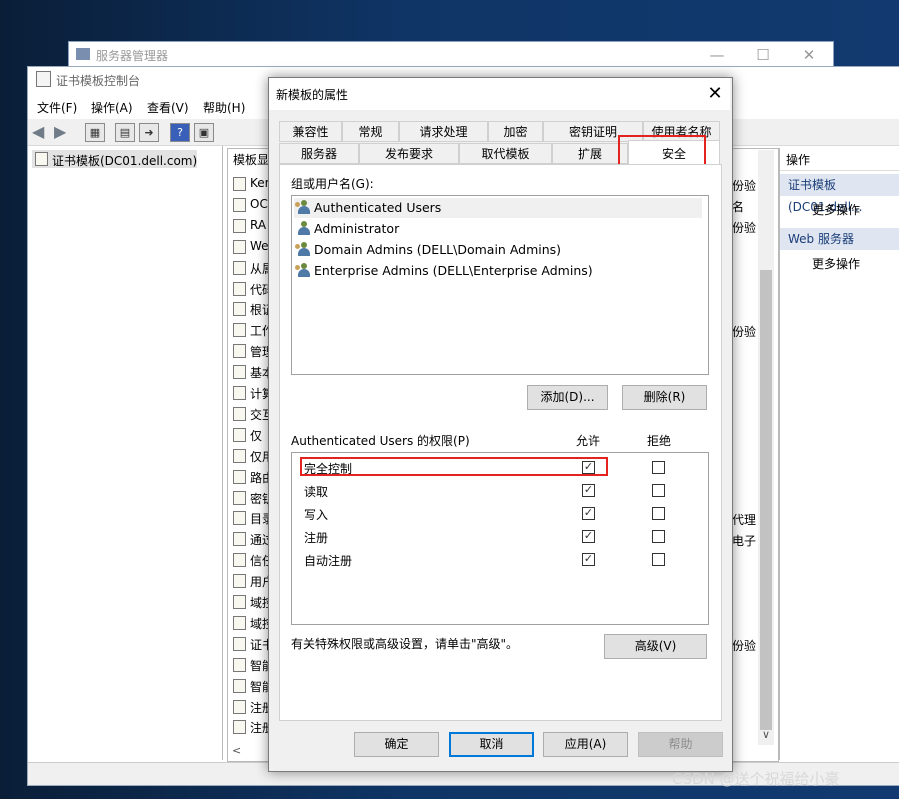  Describe the element at coordinates (839, 239) in the screenshot. I see `actions-section-web-server: Web 服务器` at that location.